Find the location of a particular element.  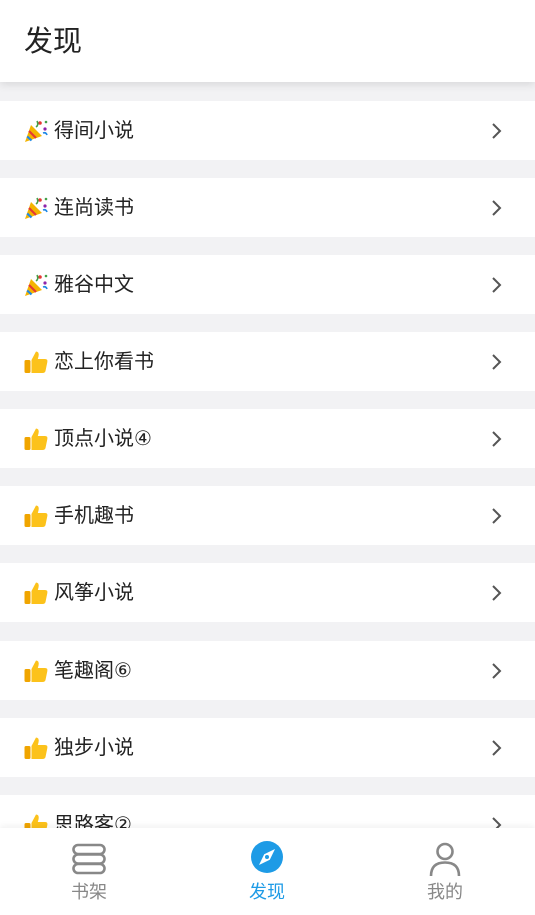

user-icon is located at coordinates (445, 859).